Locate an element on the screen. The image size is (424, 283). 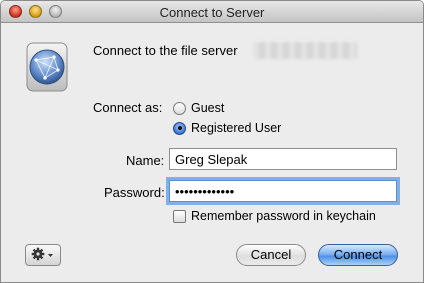
password-label: Password: is located at coordinates (134, 192).